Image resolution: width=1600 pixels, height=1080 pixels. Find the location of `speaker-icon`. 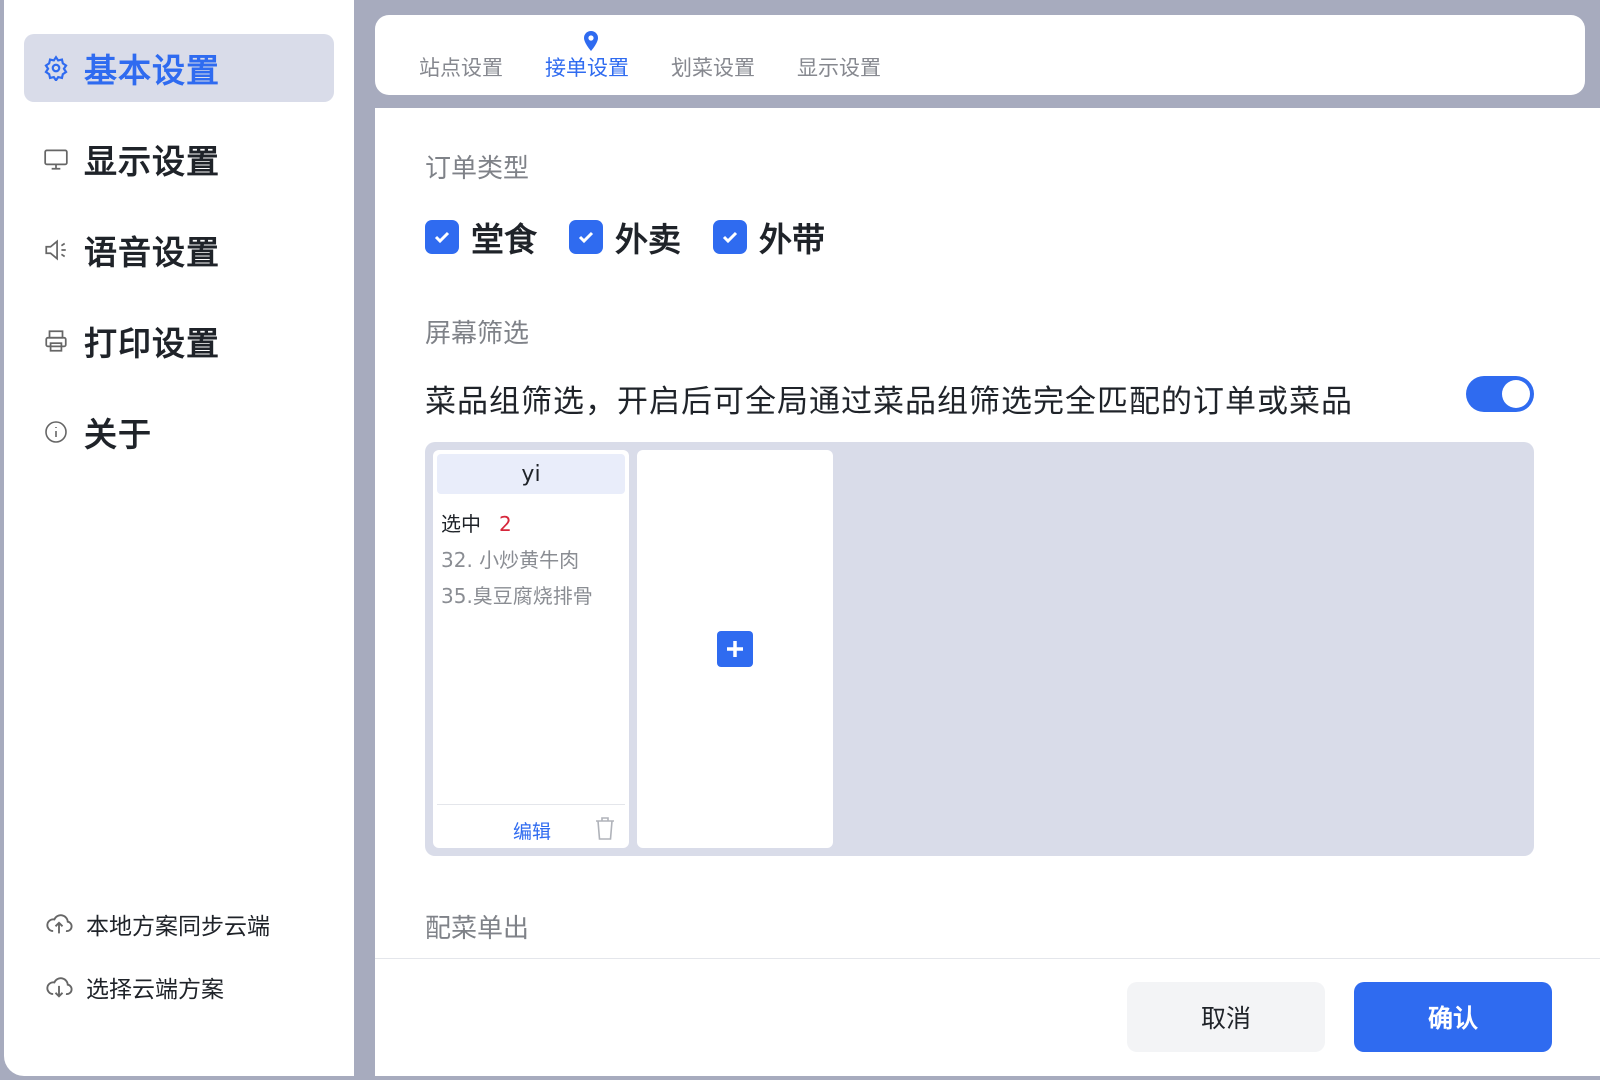

speaker-icon is located at coordinates (56, 250).